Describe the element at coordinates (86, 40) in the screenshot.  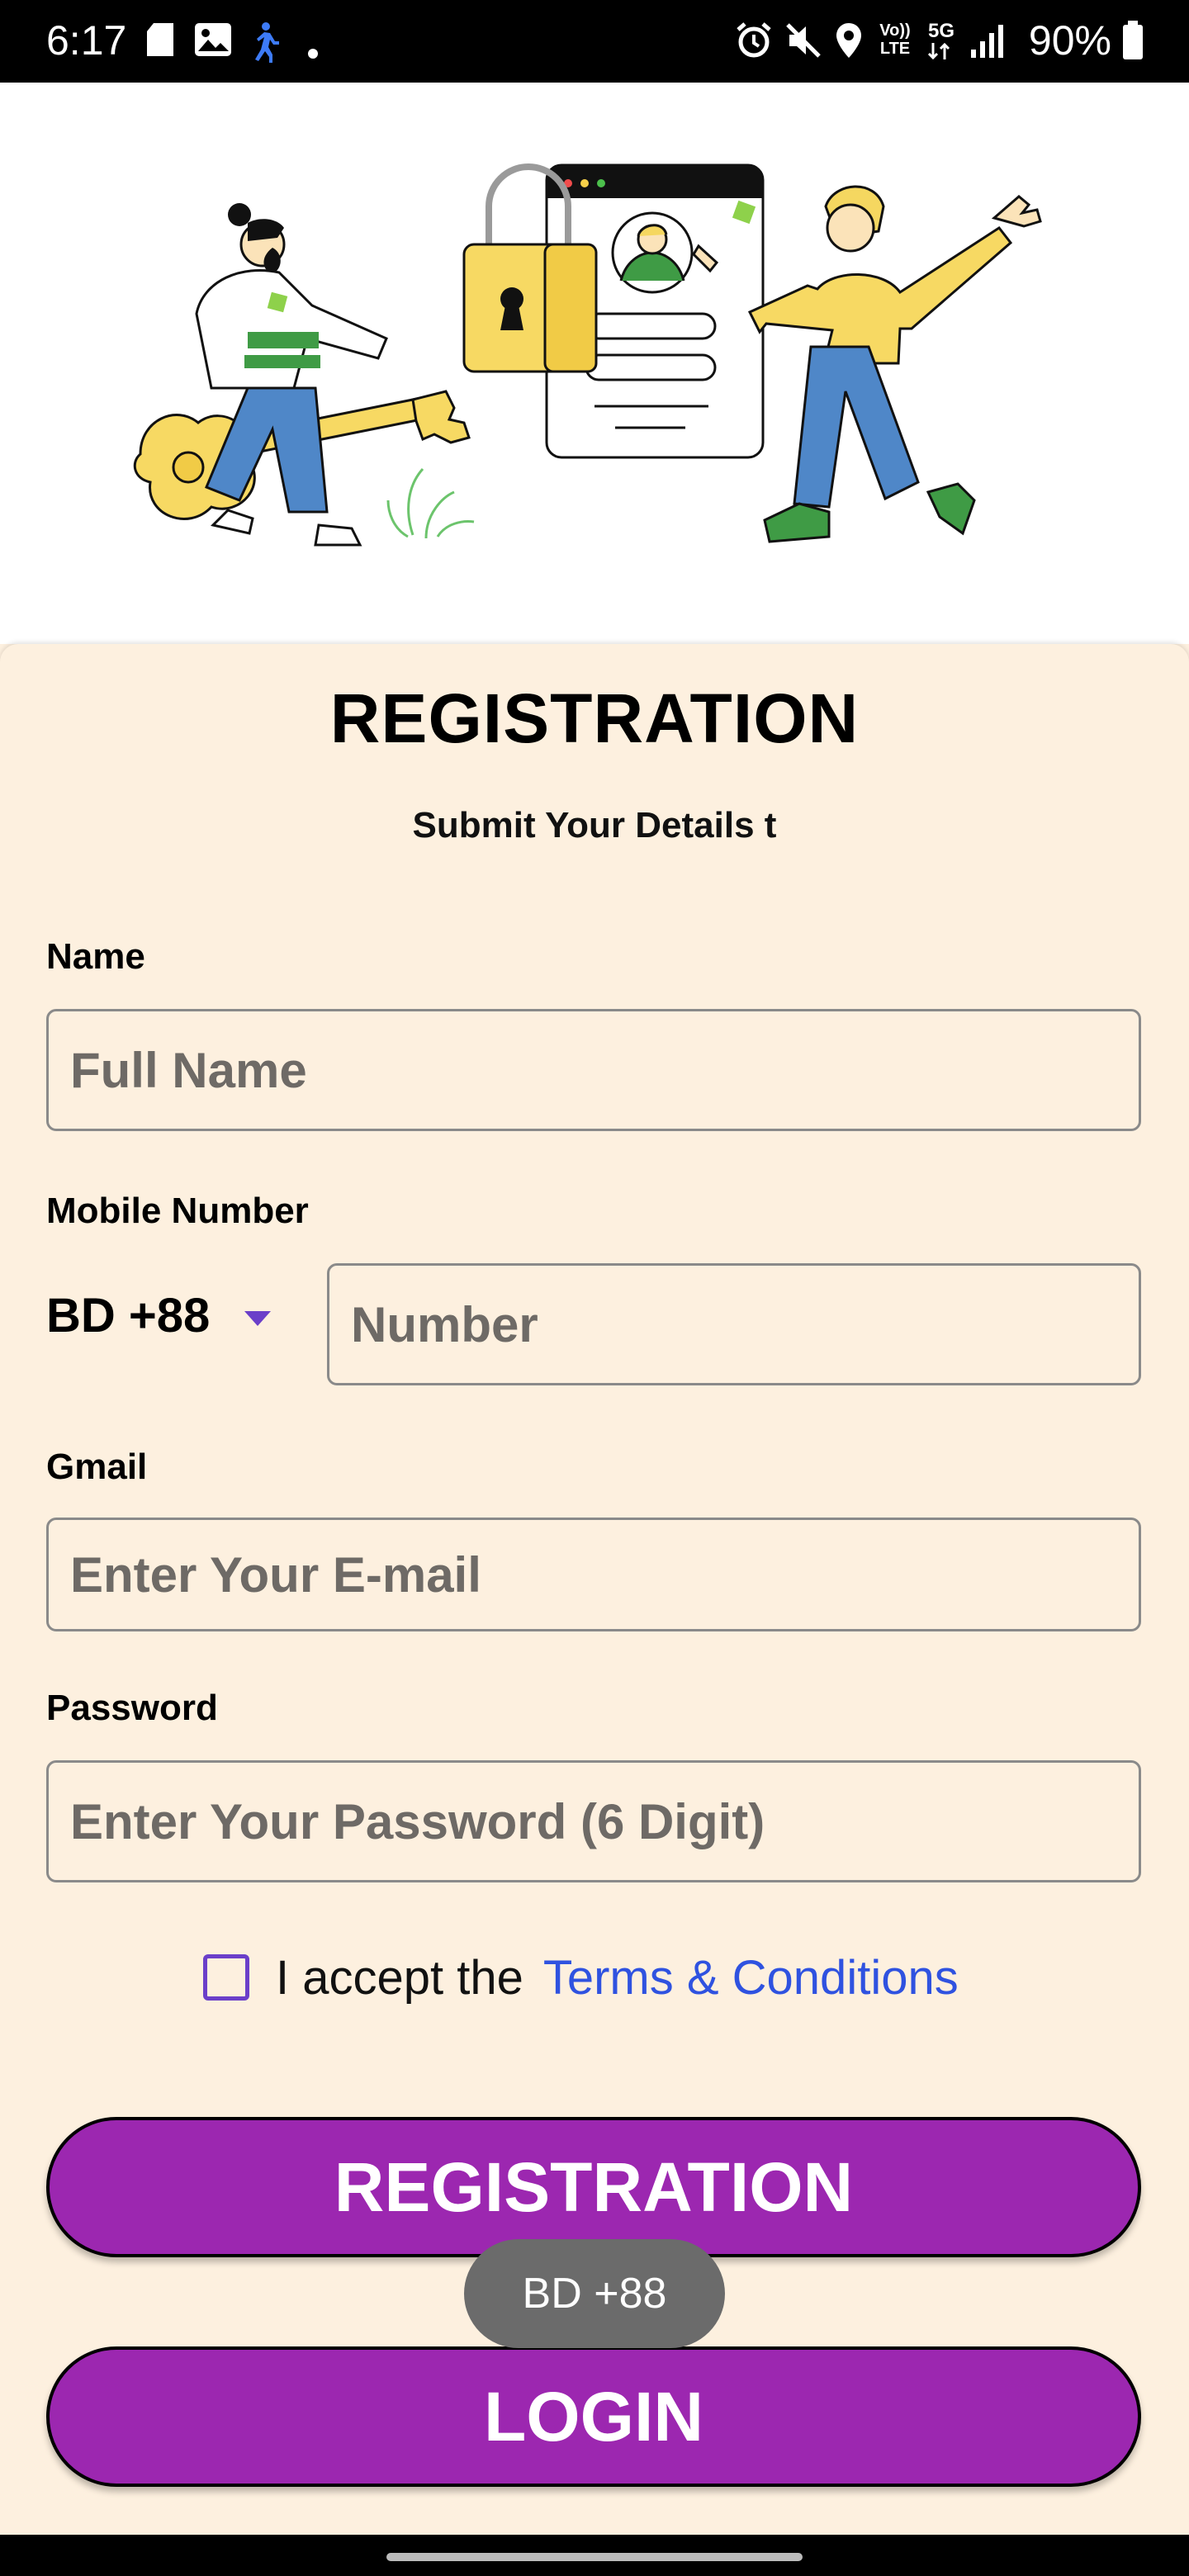
I see `status-time: 6:17` at that location.